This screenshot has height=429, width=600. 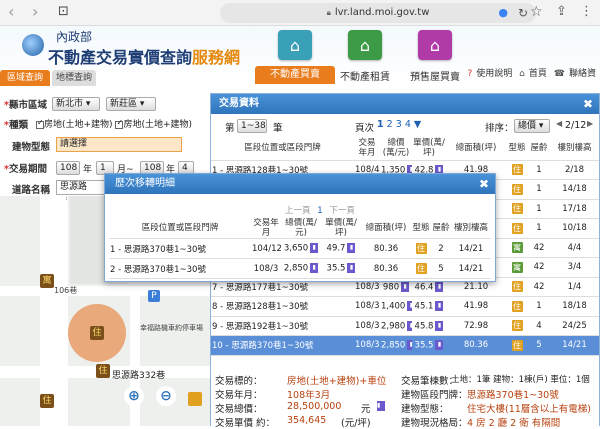 I want to click on house-rent-icon: ⌂, so click(x=365, y=45).